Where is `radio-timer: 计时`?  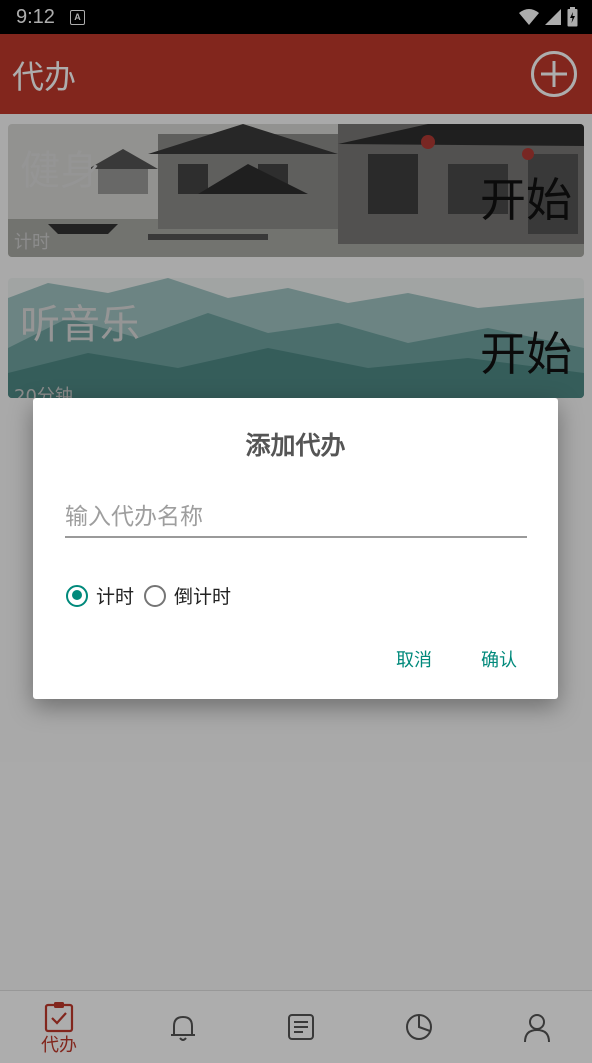
radio-timer: 计时 is located at coordinates (100, 595).